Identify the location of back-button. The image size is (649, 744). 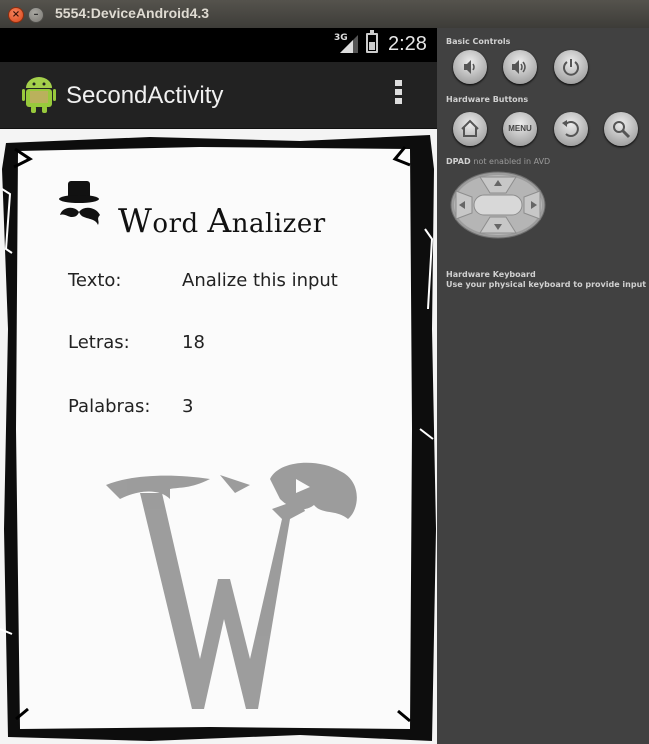
(571, 129).